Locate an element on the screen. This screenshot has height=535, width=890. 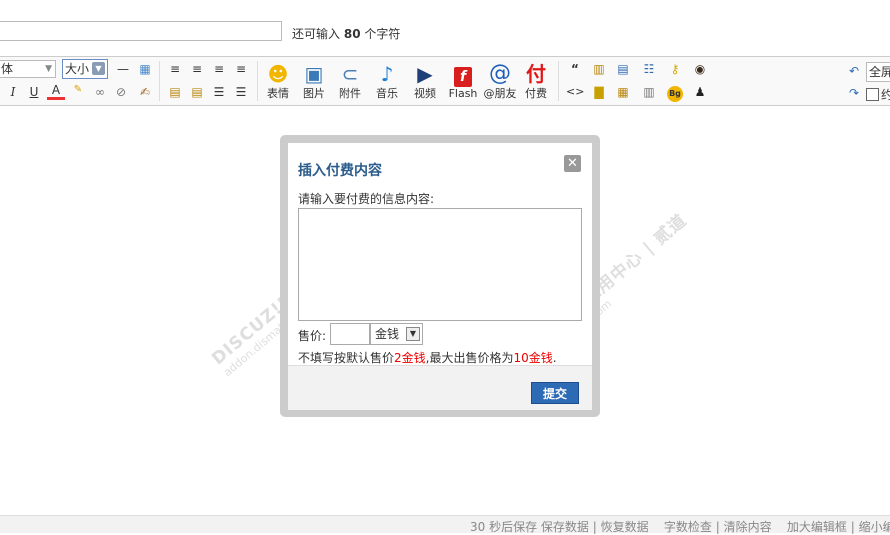
close-icon: ✕ is located at coordinates (572, 163).